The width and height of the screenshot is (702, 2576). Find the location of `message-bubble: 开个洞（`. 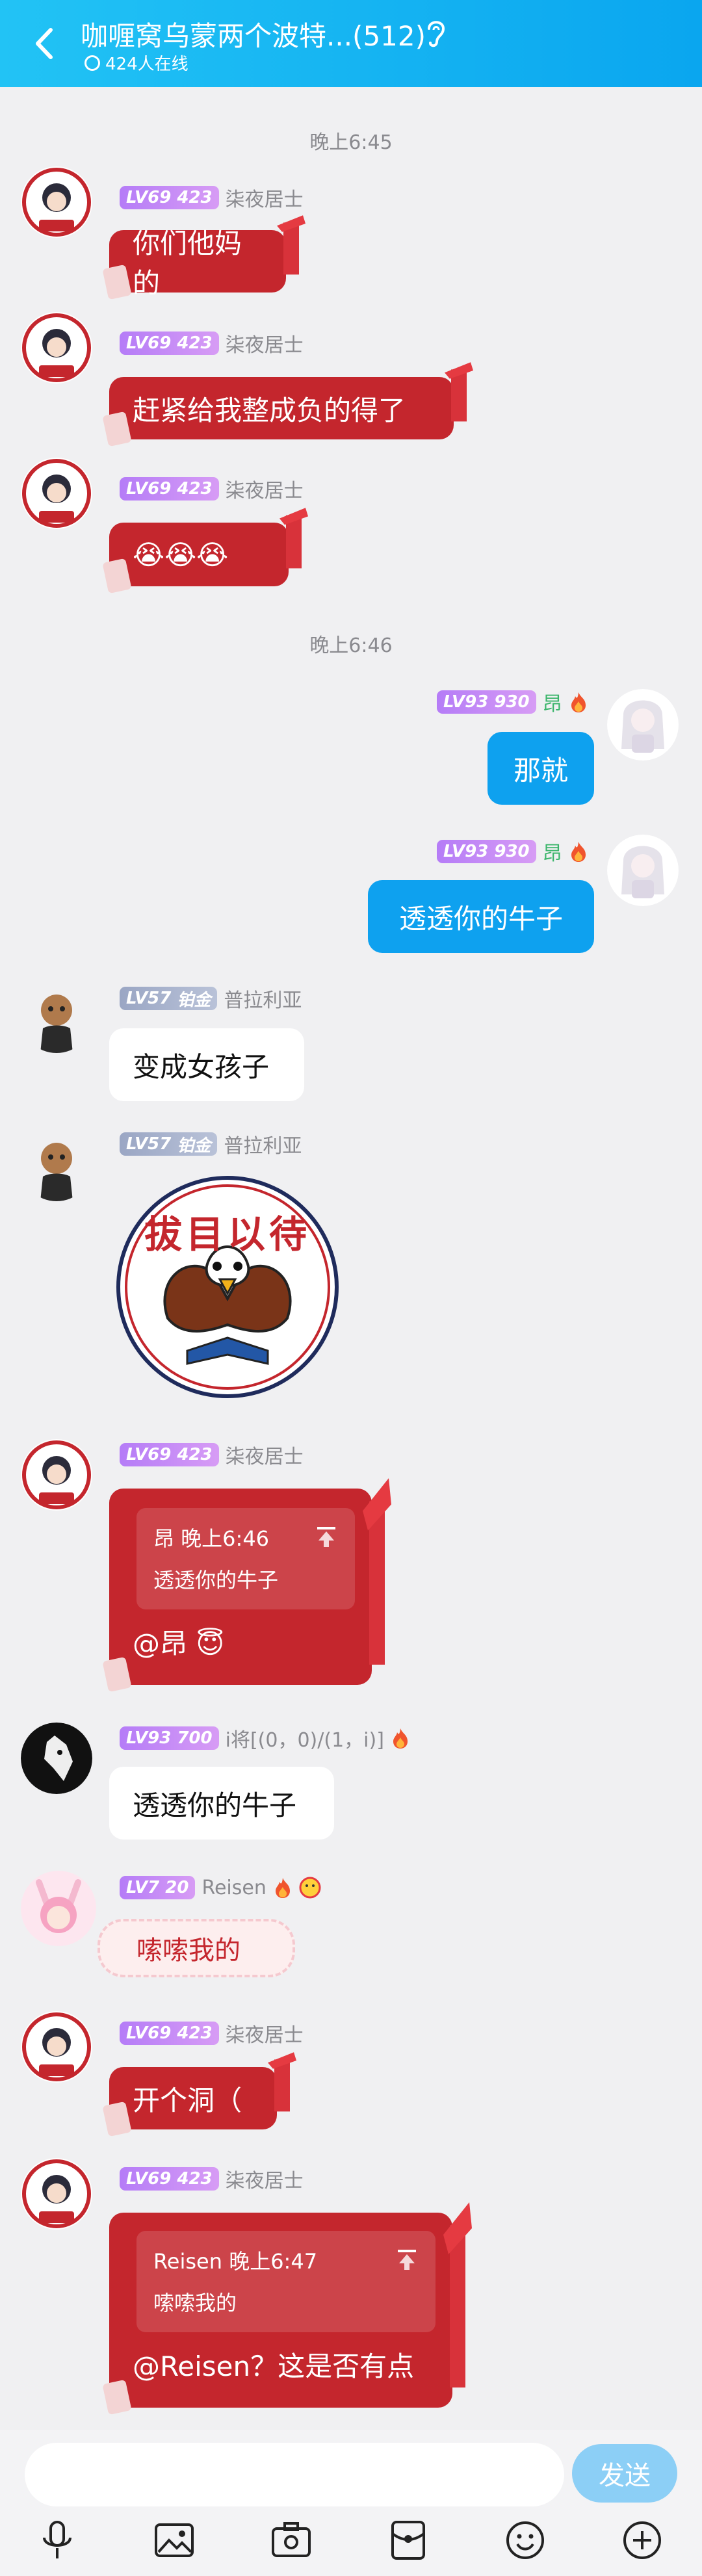

message-bubble: 开个洞（ is located at coordinates (200, 2094).